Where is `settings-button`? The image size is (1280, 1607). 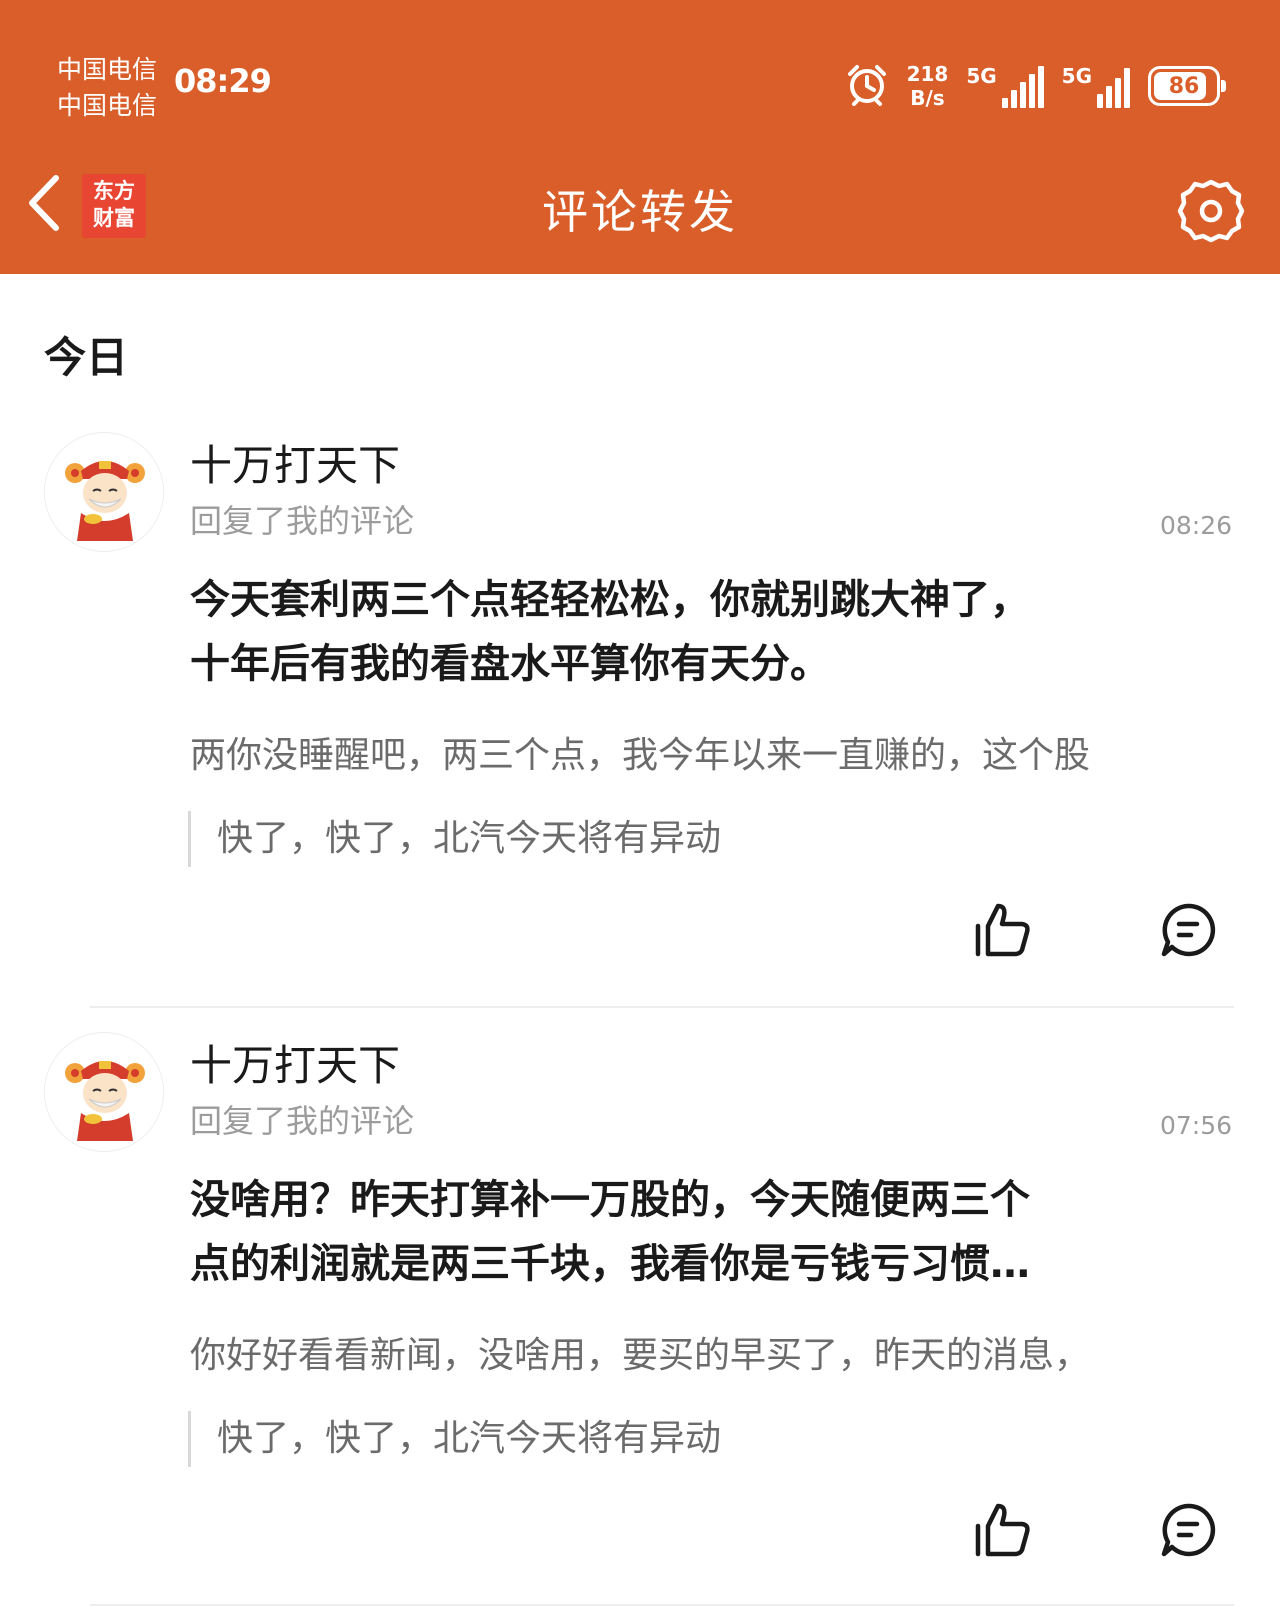
settings-button is located at coordinates (1211, 211).